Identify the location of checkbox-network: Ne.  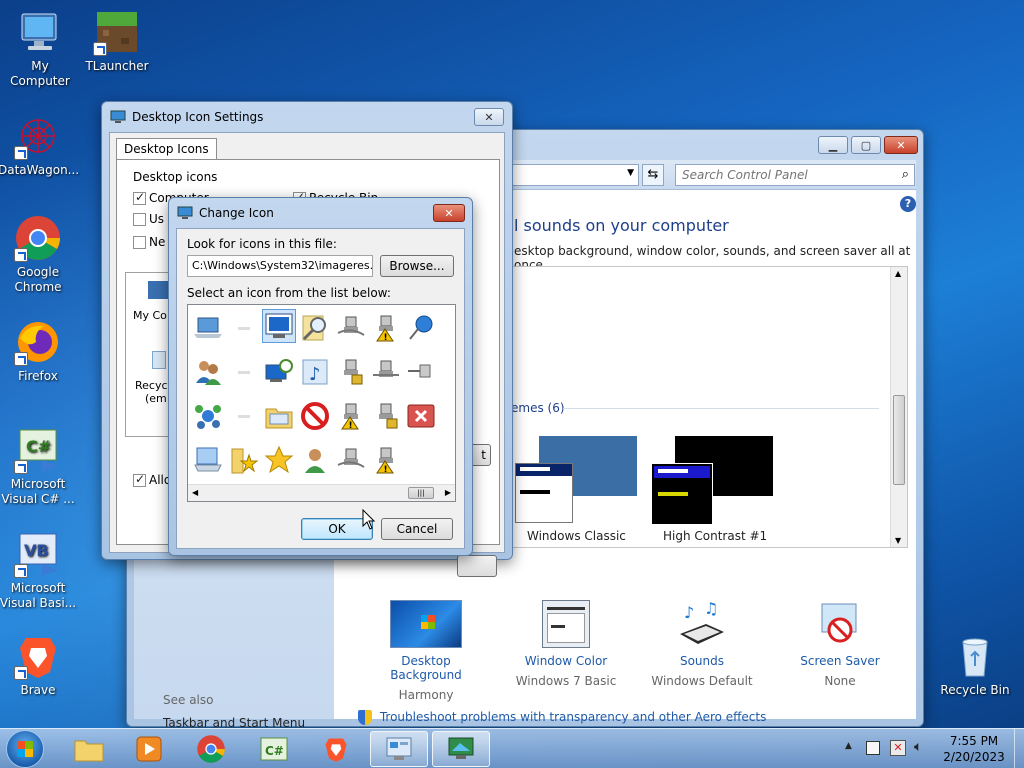
(149, 242).